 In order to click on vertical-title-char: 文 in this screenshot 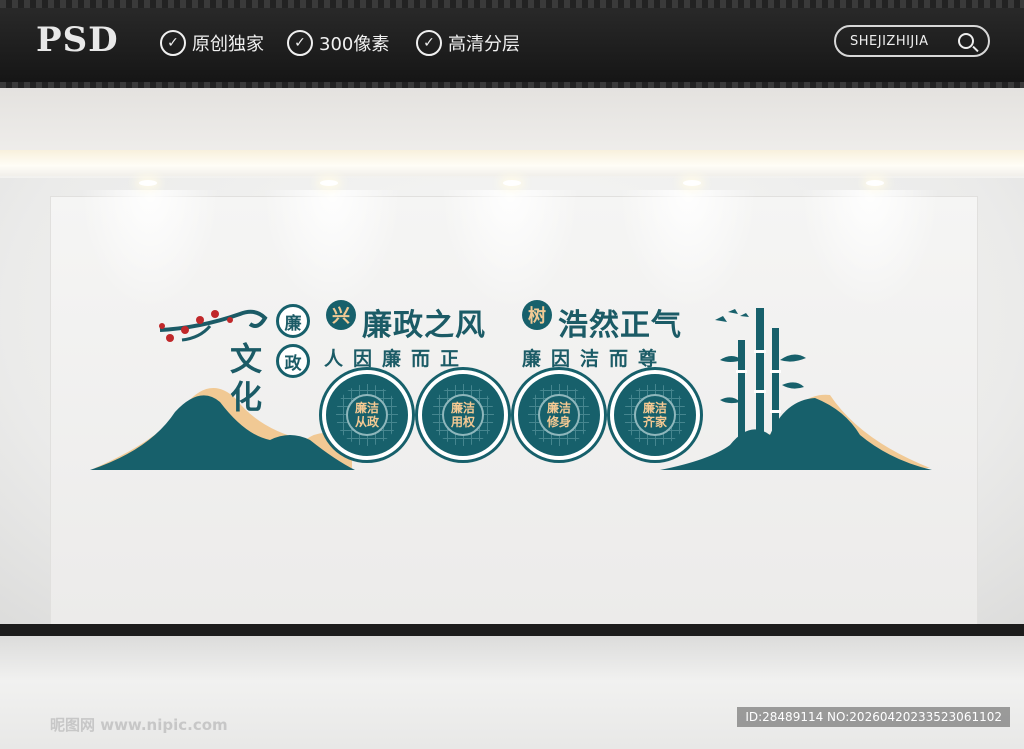, I will do `click(246, 359)`.